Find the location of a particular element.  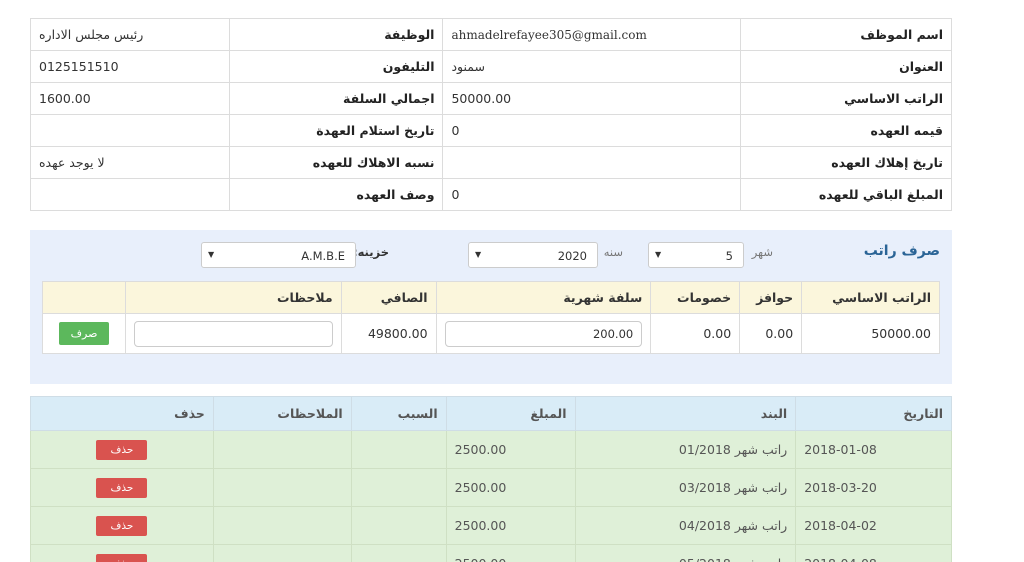

item-cell: راتب شهر 03/2018 is located at coordinates (685, 487).